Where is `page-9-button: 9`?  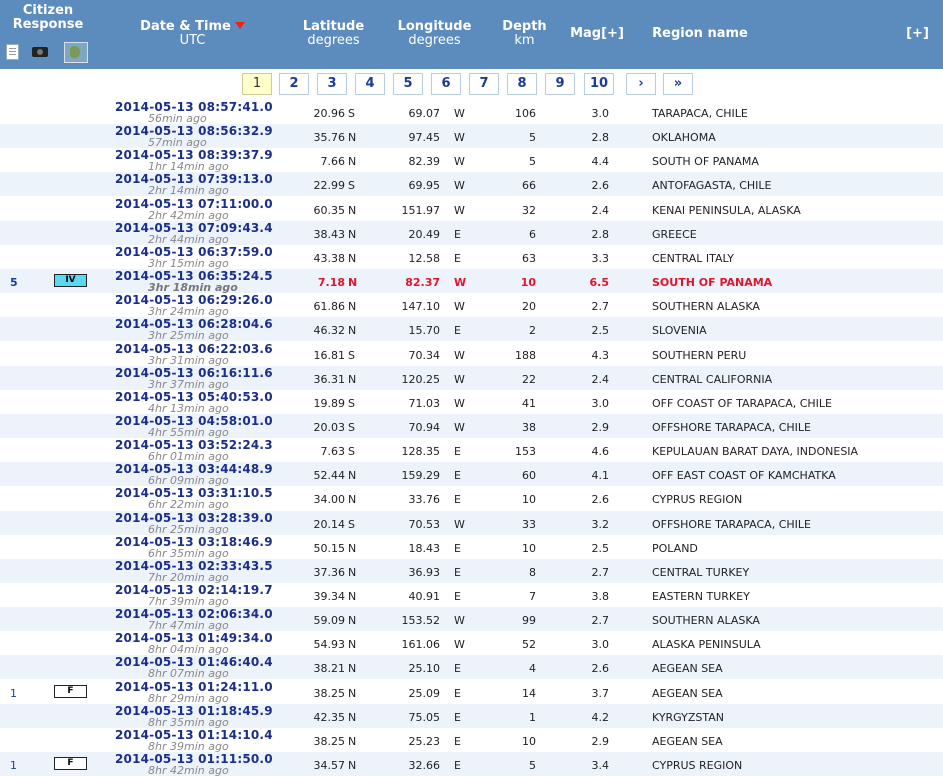
page-9-button: 9 is located at coordinates (560, 84).